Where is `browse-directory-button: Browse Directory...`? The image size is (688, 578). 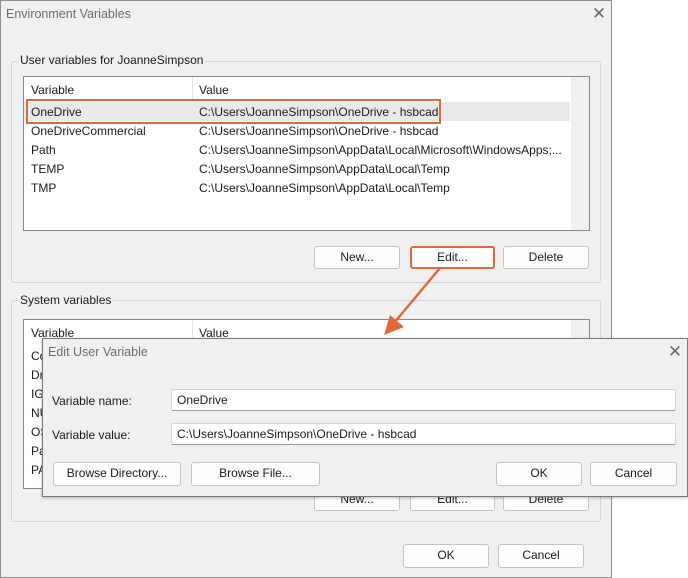 browse-directory-button: Browse Directory... is located at coordinates (117, 474).